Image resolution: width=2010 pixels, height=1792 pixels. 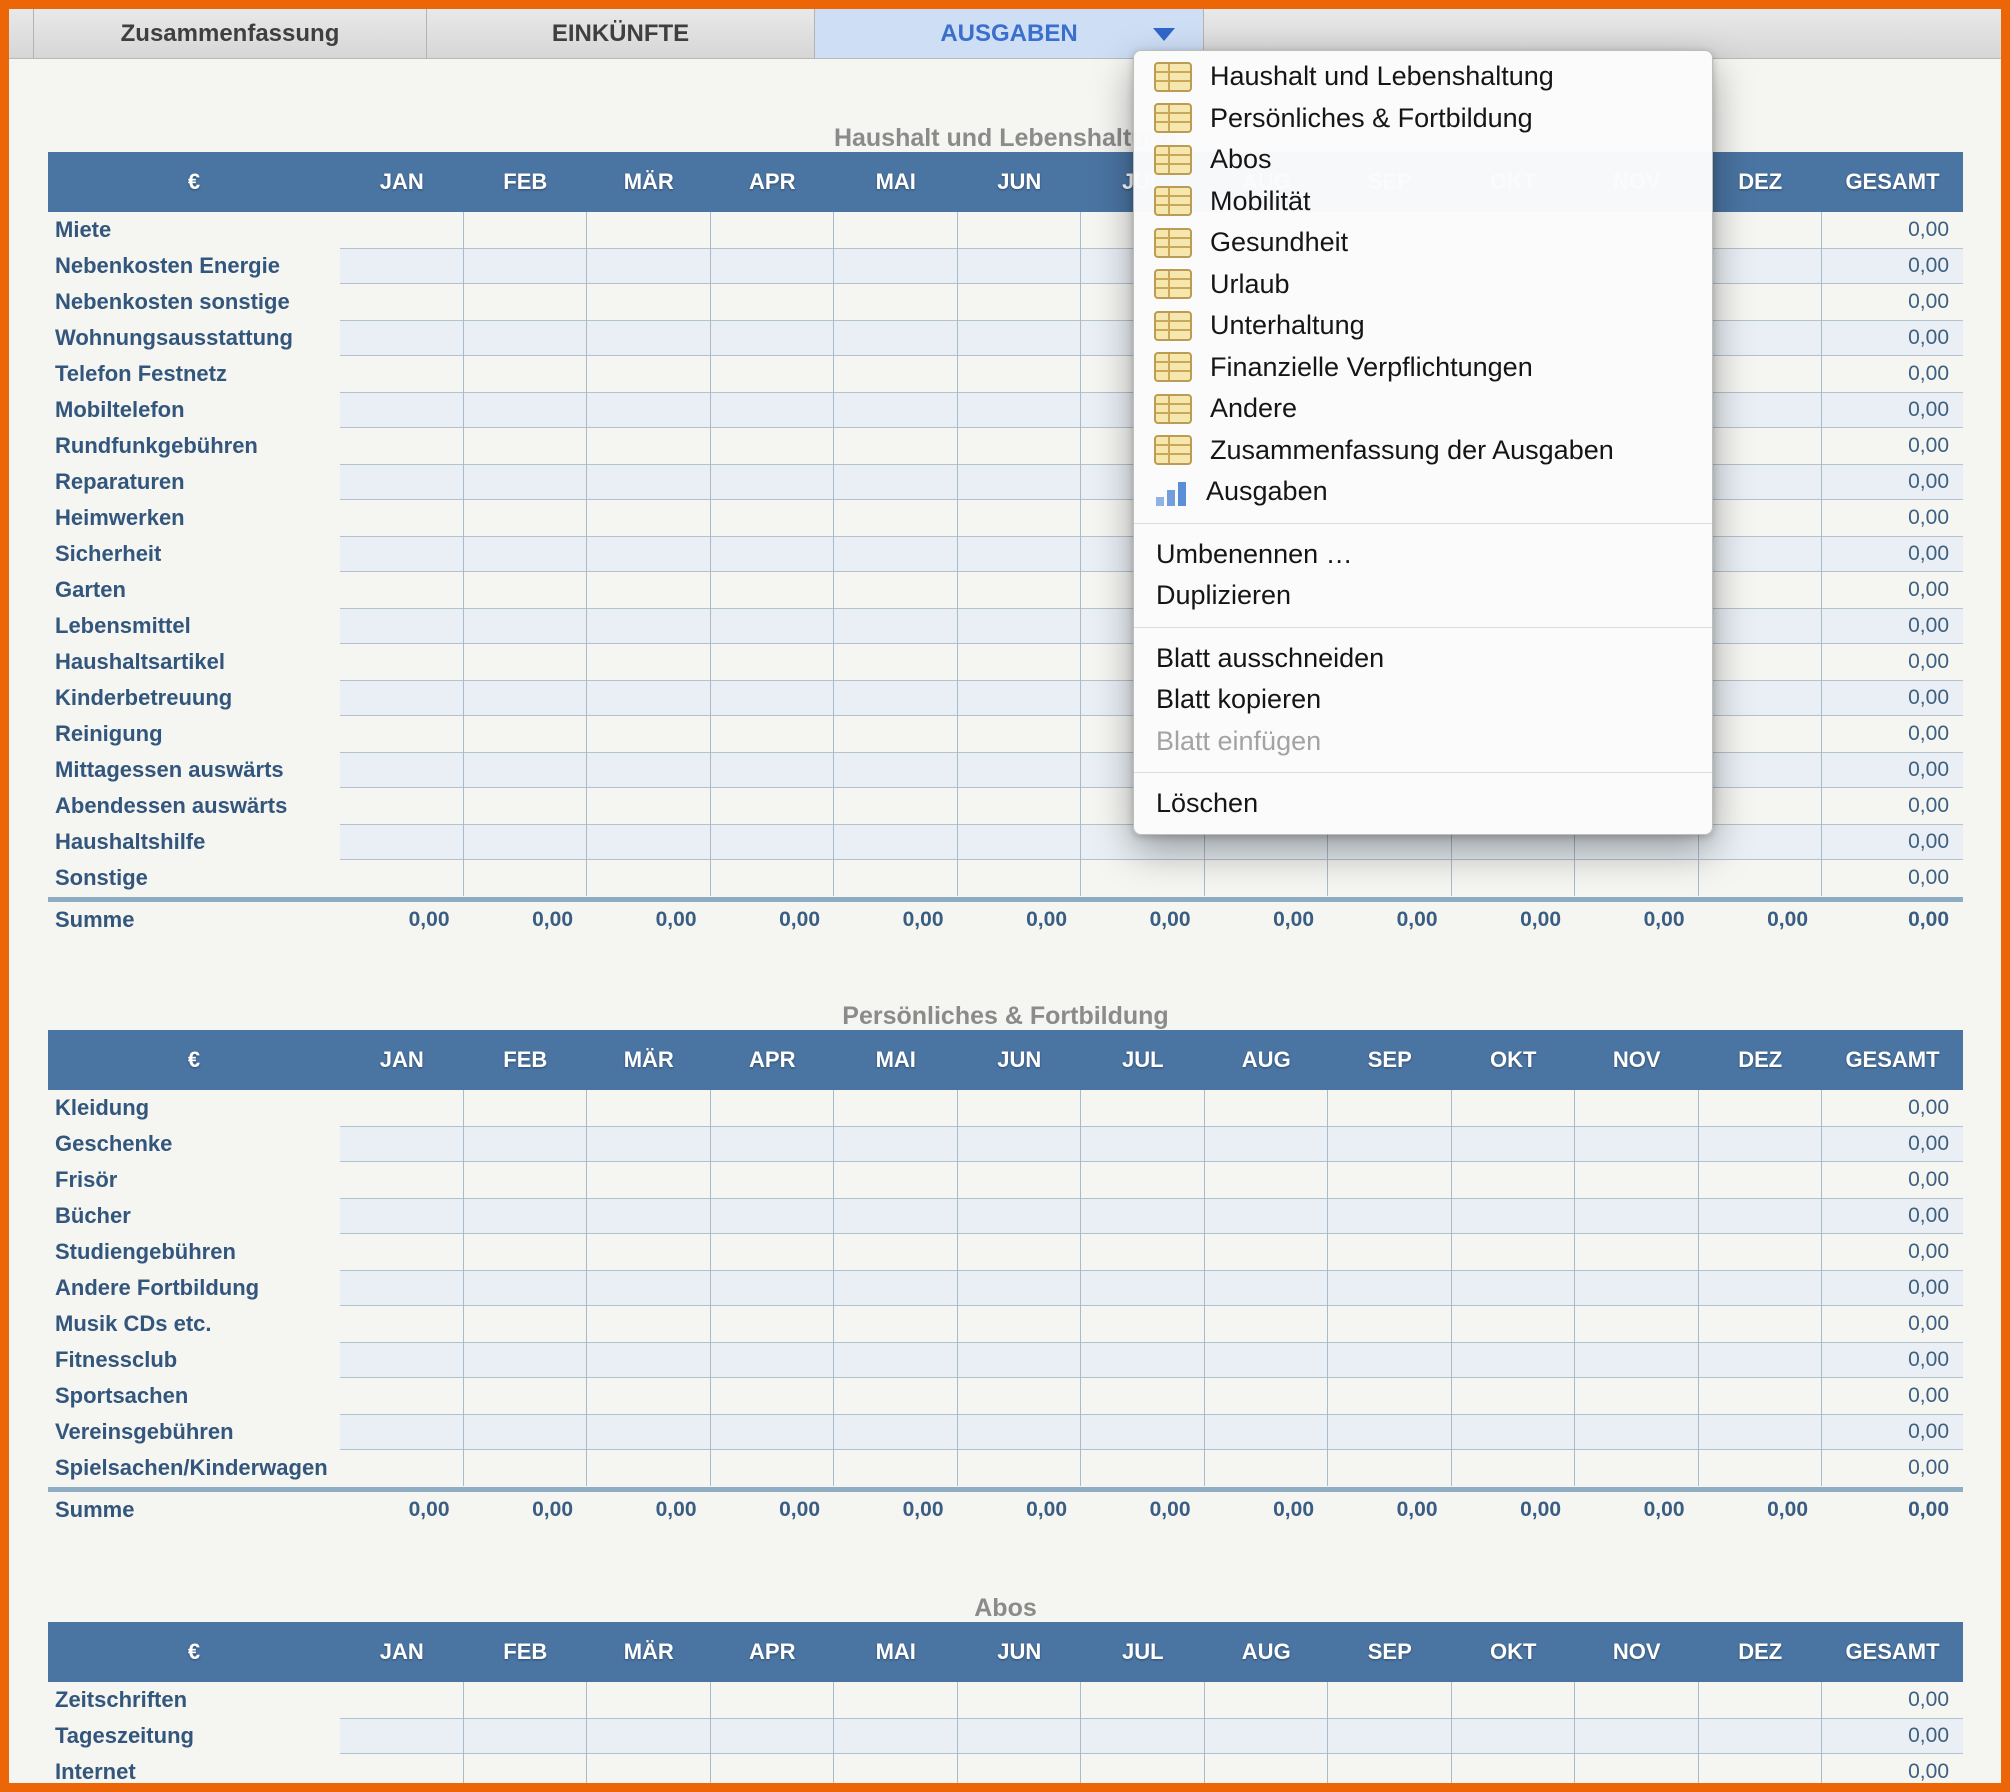 What do you see at coordinates (1423, 202) in the screenshot?
I see `menu-item-sheet: Mobilität` at bounding box center [1423, 202].